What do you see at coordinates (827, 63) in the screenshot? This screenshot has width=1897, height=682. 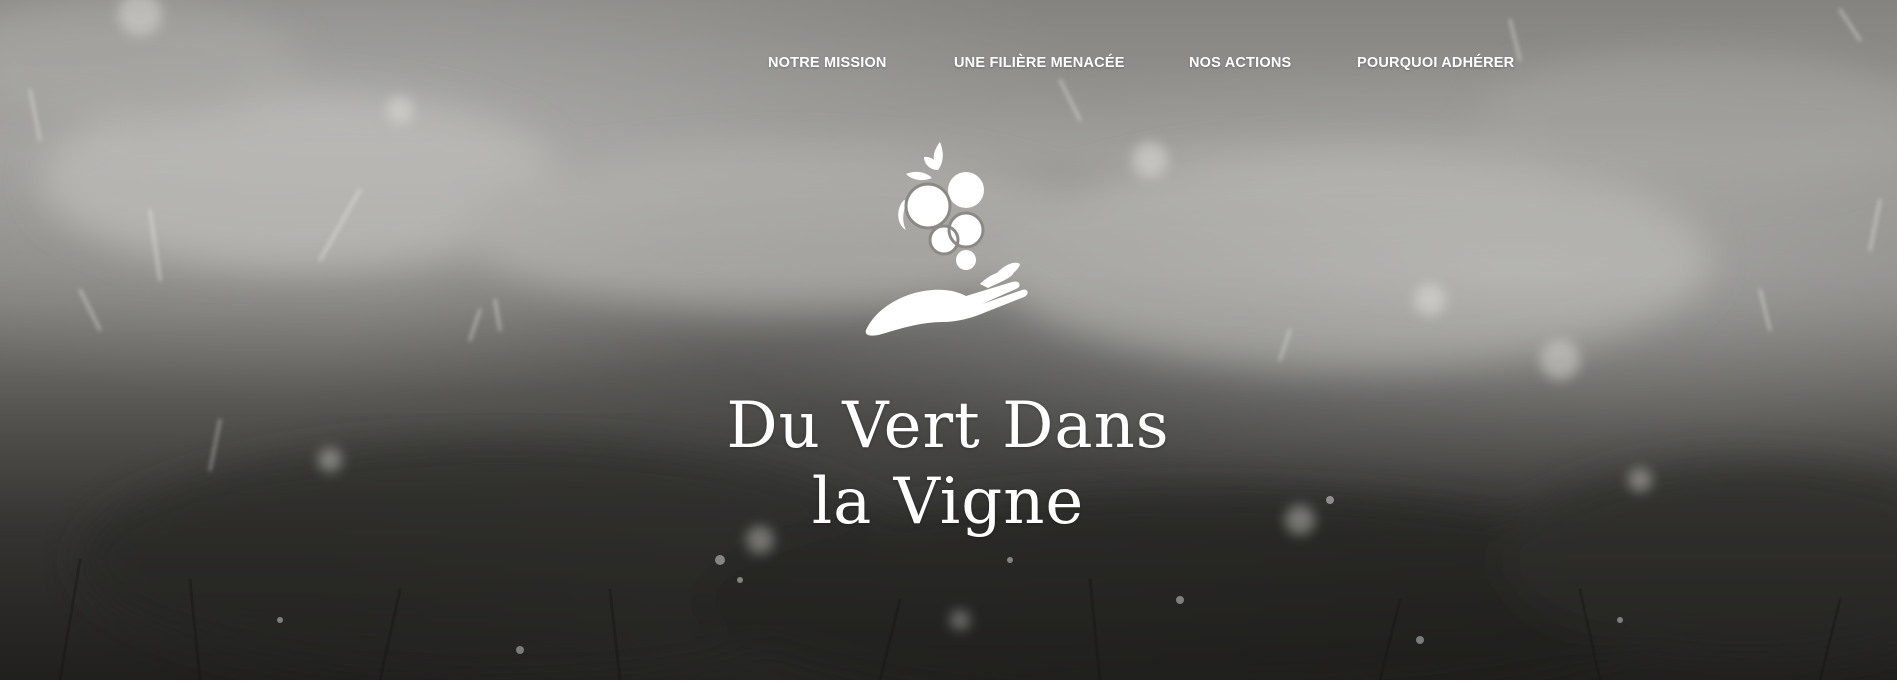 I see `nav-item-notre-mission: NOTRE MISSION` at bounding box center [827, 63].